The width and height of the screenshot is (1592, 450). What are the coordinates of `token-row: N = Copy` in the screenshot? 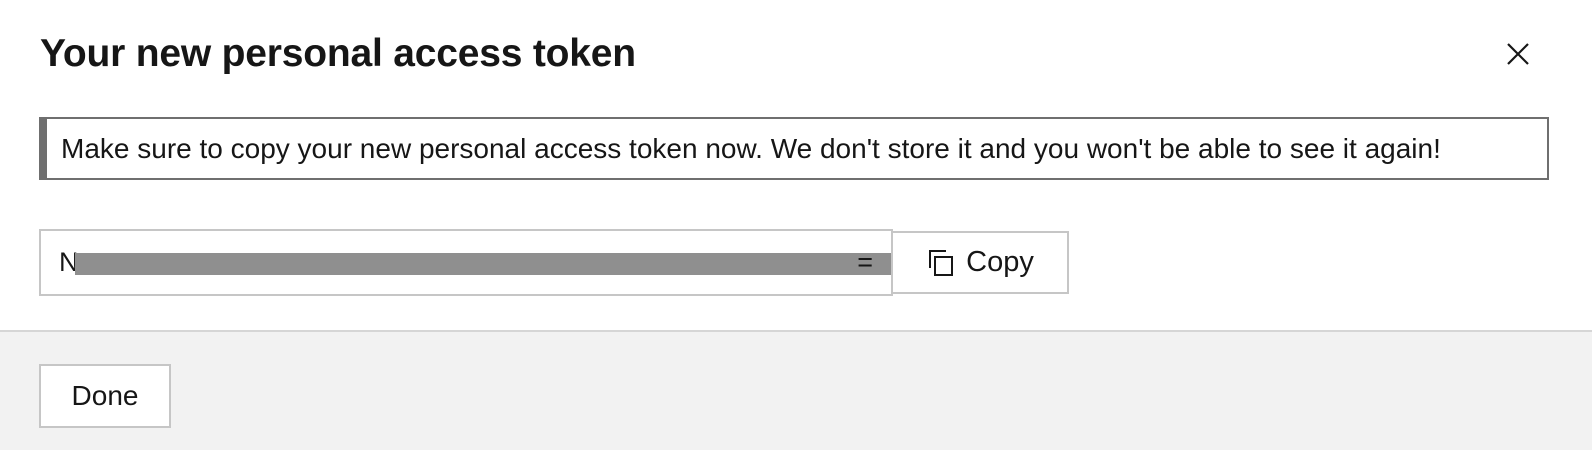 It's located at (554, 262).